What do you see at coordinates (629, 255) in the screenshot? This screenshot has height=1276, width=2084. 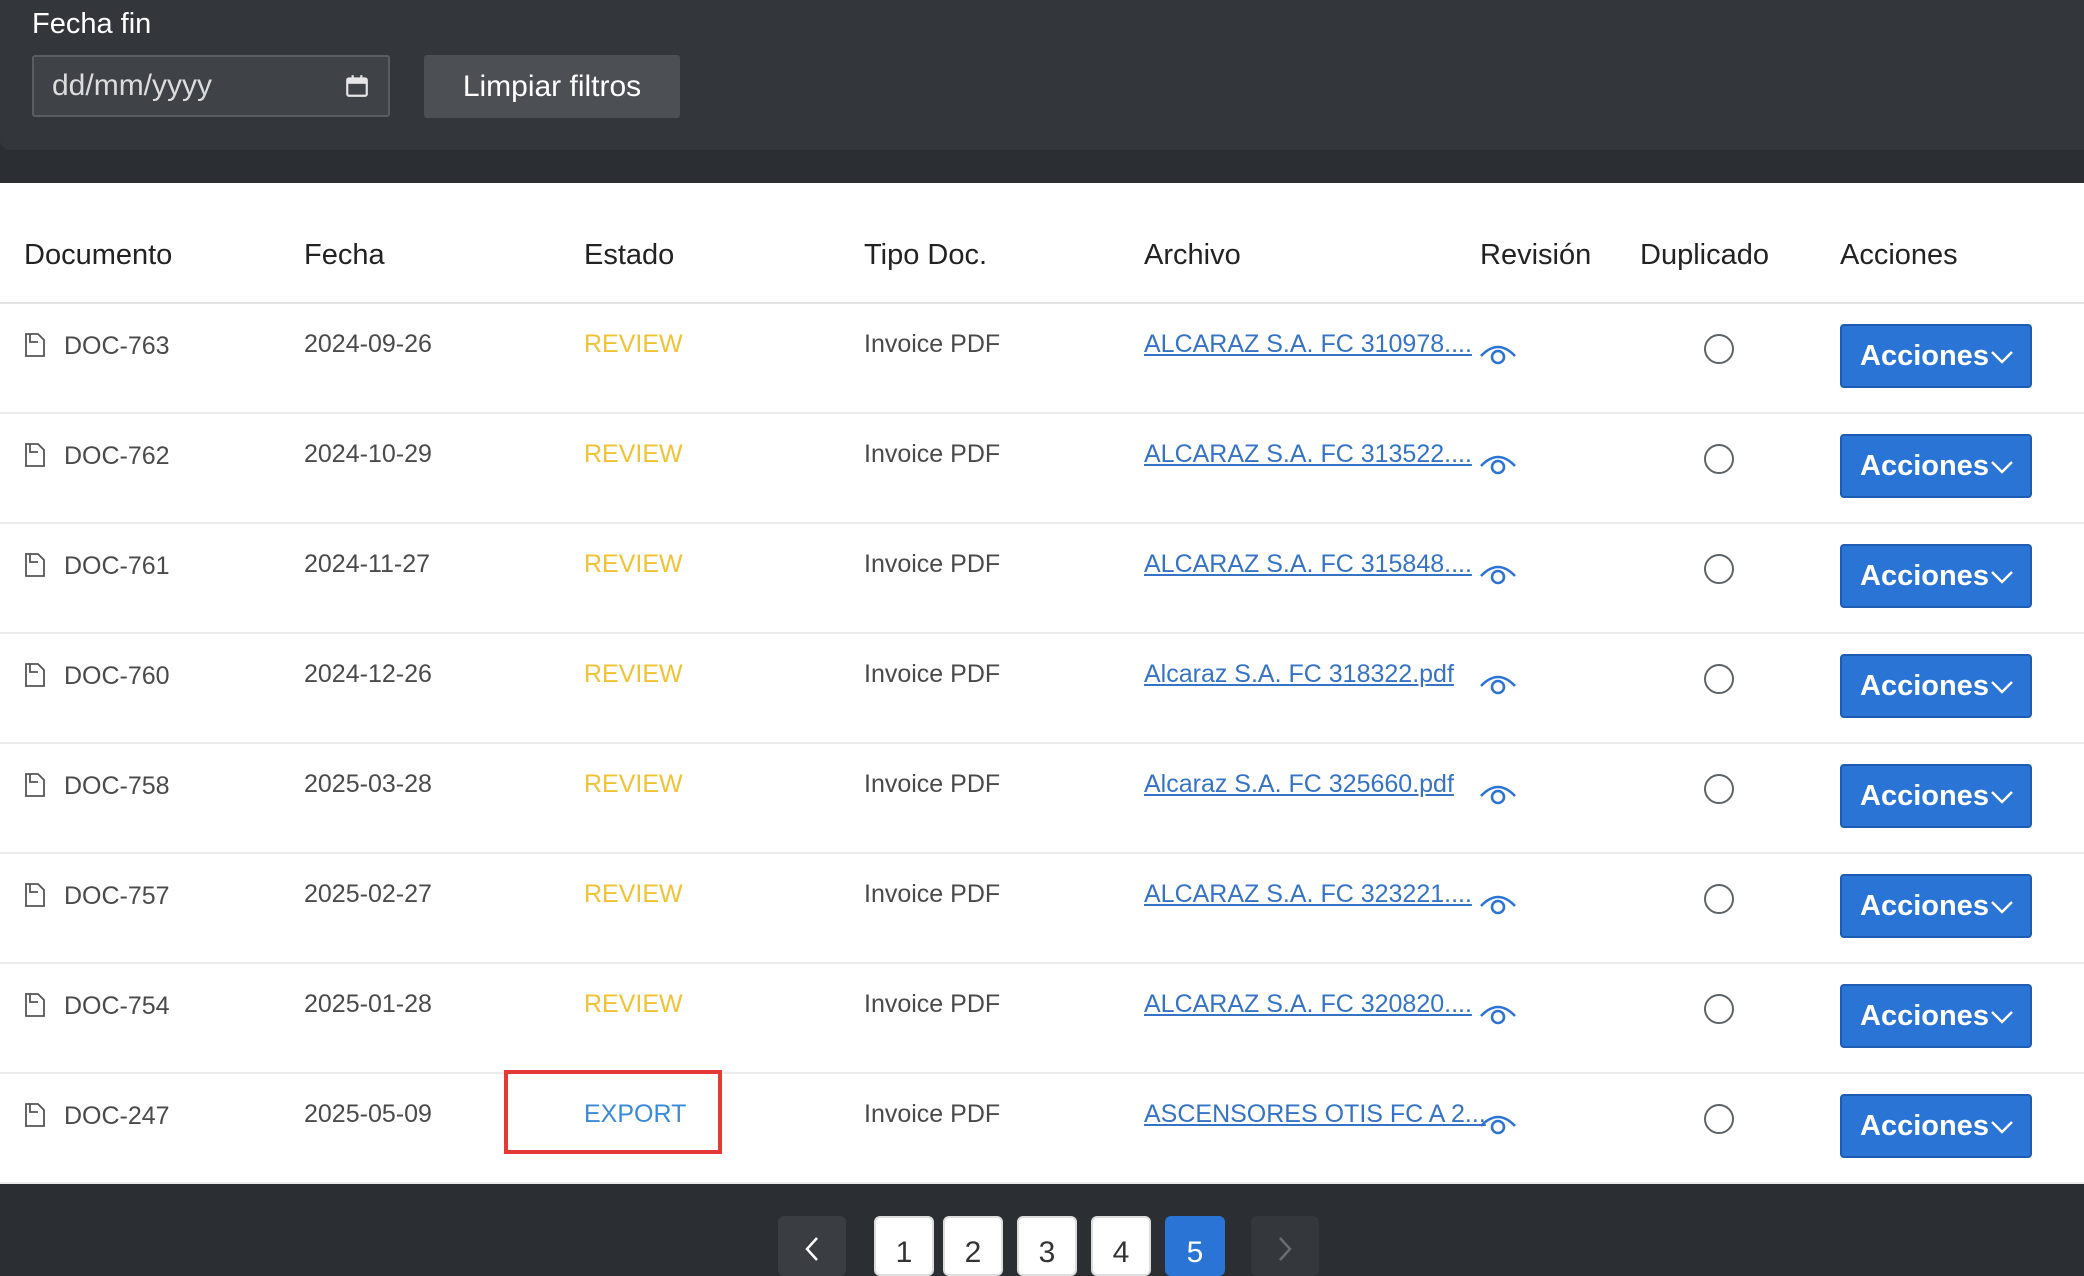 I see `col-estado: Estado` at bounding box center [629, 255].